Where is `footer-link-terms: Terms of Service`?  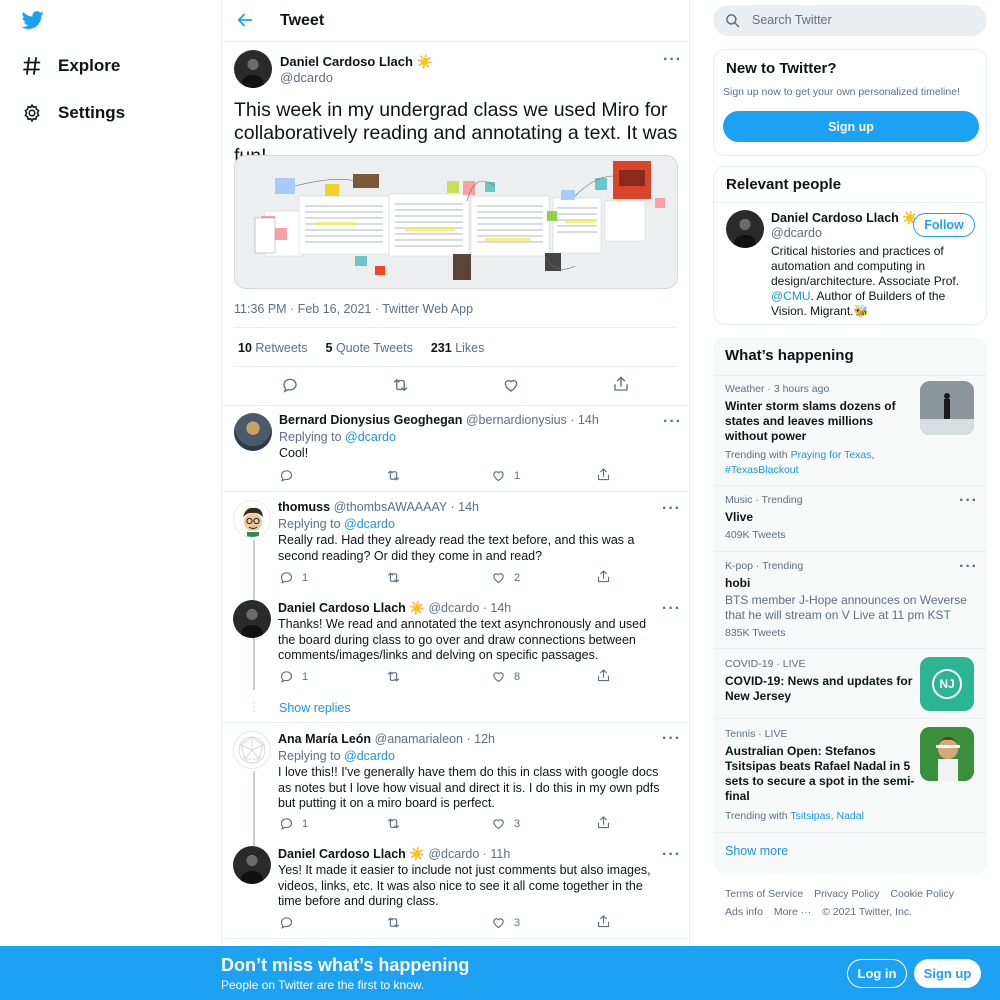
footer-link-terms: Terms of Service is located at coordinates (764, 894).